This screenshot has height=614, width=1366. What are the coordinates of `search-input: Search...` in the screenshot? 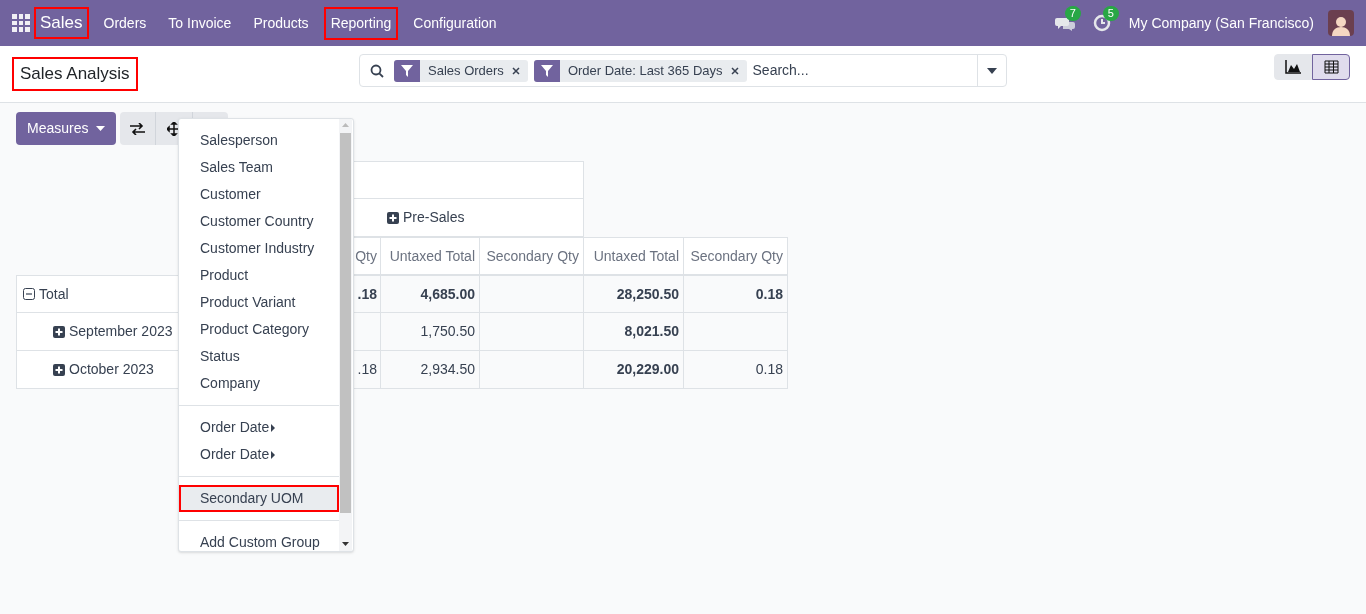 It's located at (864, 70).